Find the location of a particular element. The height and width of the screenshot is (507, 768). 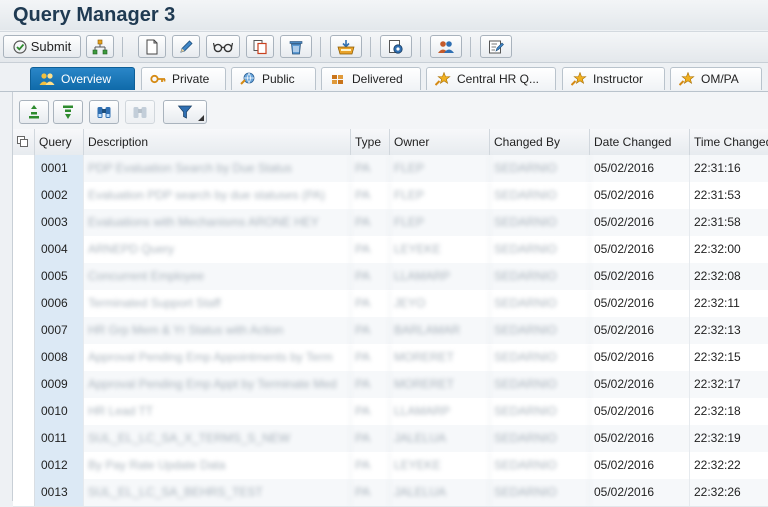

tab-instructor: Instructor is located at coordinates (613, 78).